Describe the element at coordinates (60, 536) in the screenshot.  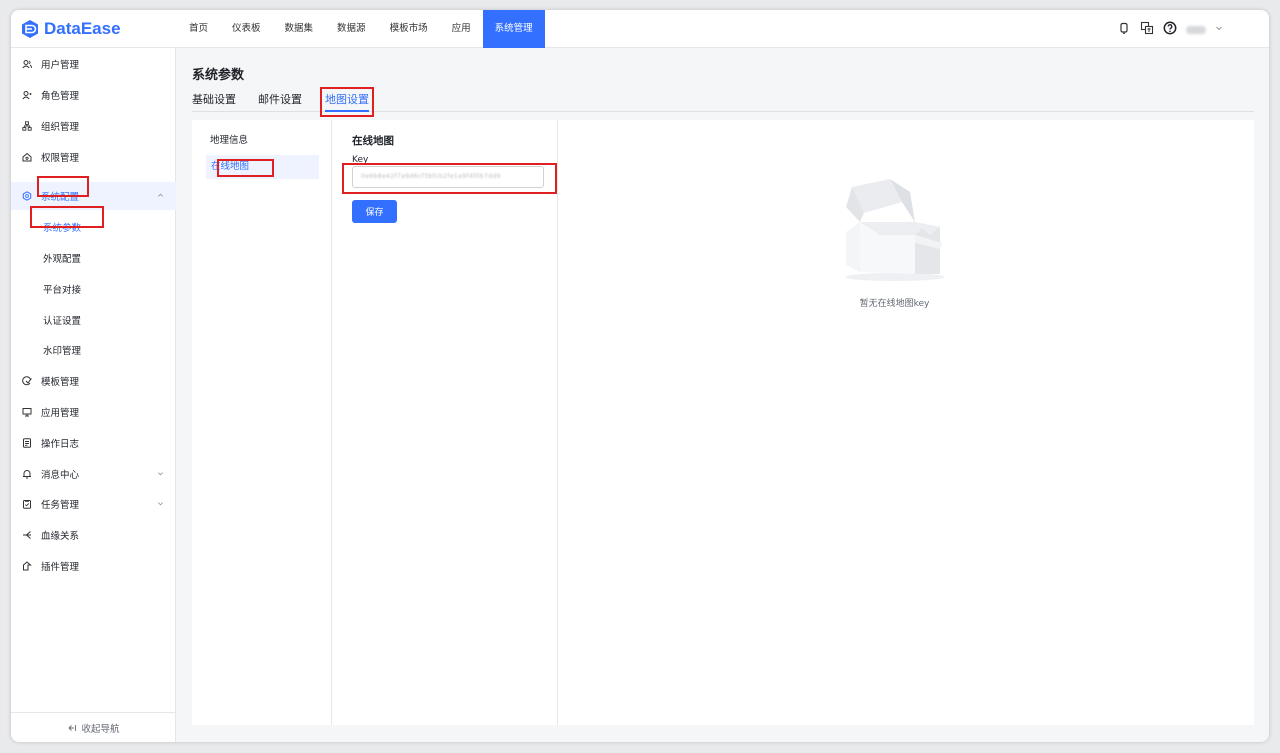
I see `sidebar-item-label: 血缘关系` at that location.